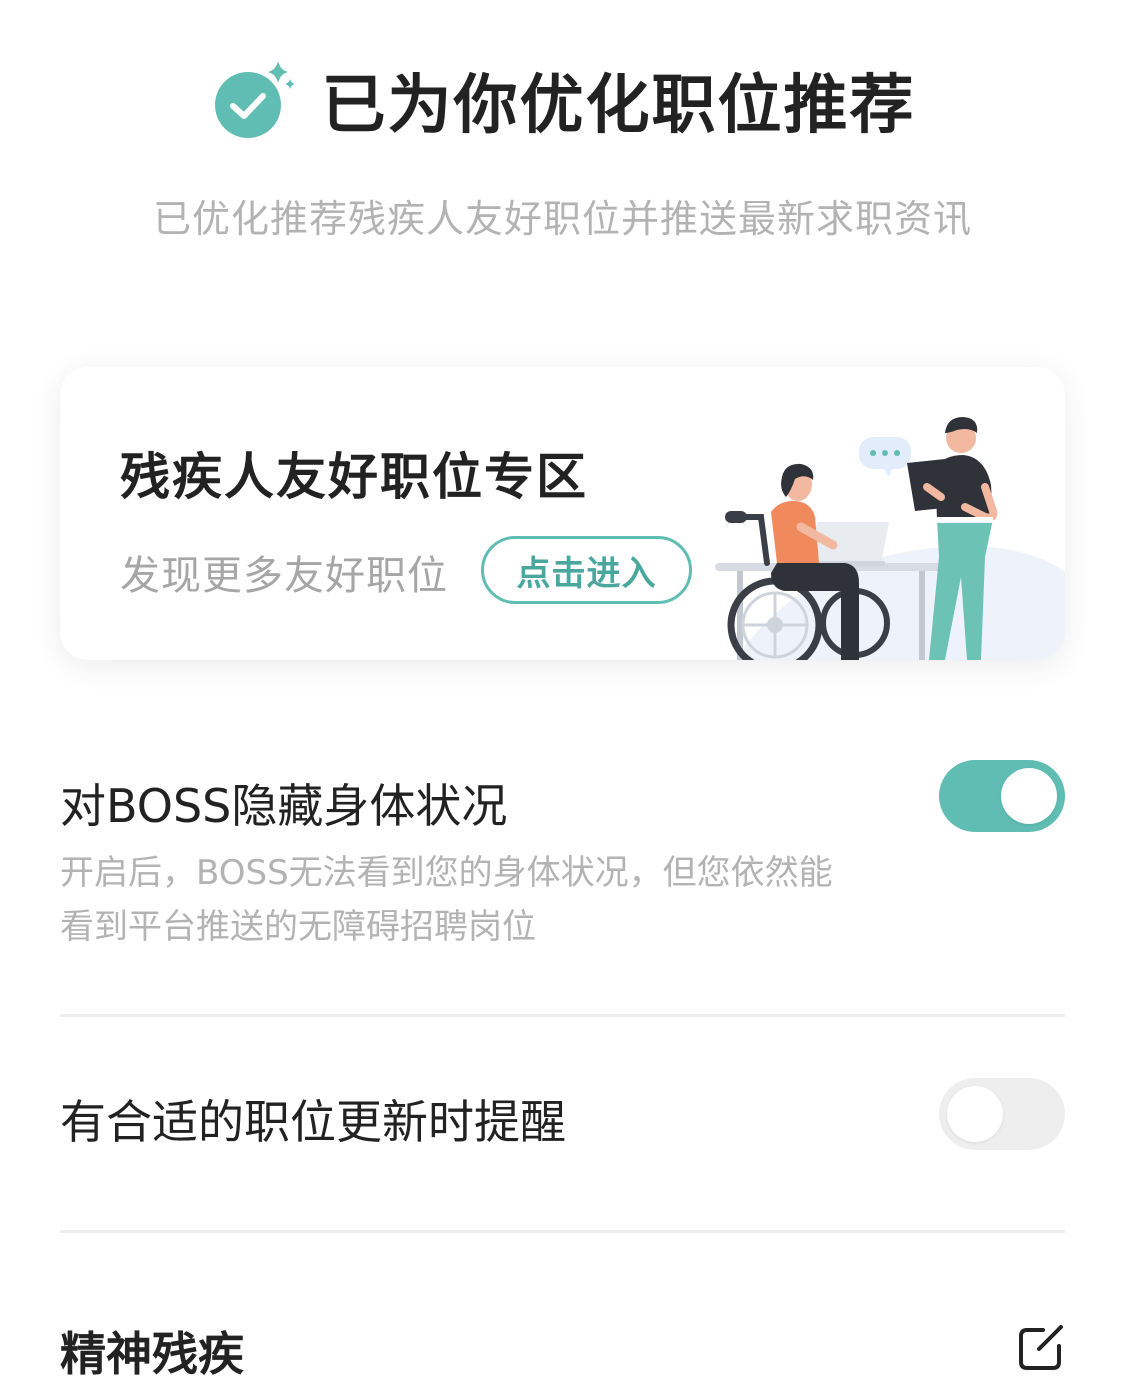 The height and width of the screenshot is (1396, 1125). Describe the element at coordinates (254, 99) in the screenshot. I see `check-circle-sparkle-icon` at that location.